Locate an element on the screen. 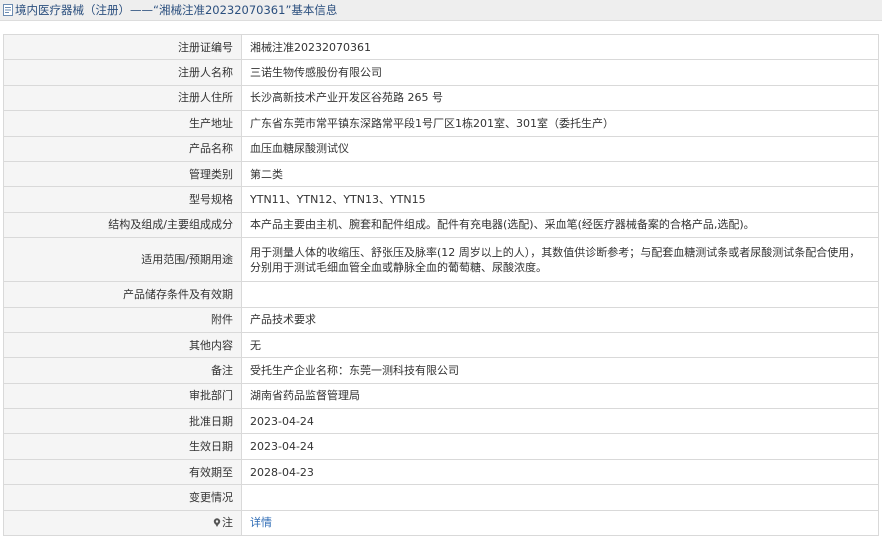 The width and height of the screenshot is (882, 543). table-row: 注册证编号 湘械注准20232070361 is located at coordinates (441, 47).